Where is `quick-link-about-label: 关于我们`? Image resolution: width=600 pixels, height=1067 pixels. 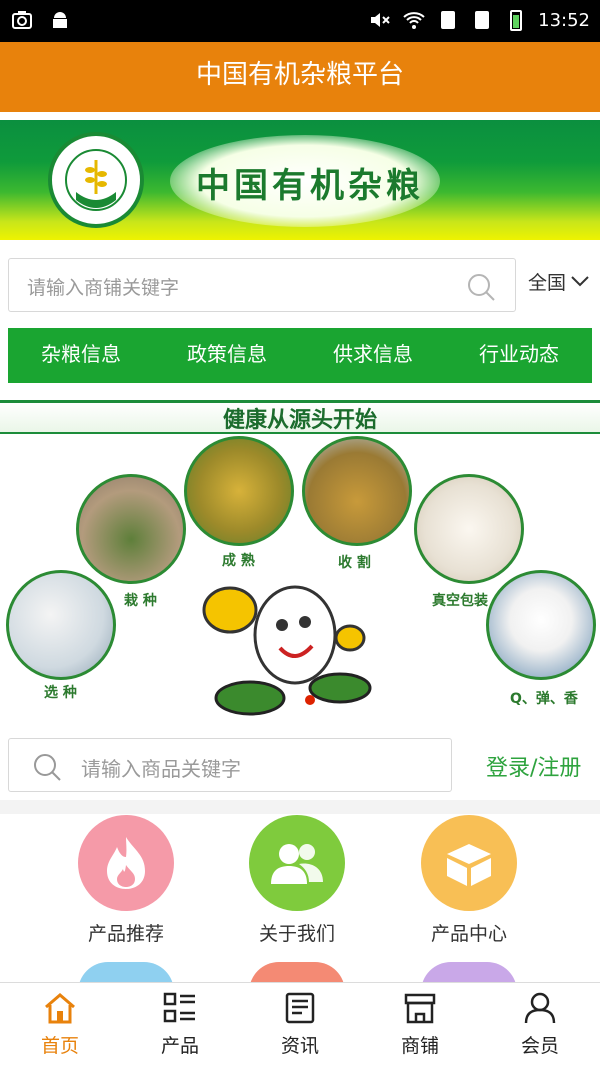 quick-link-about-label: 关于我们 is located at coordinates (296, 934).